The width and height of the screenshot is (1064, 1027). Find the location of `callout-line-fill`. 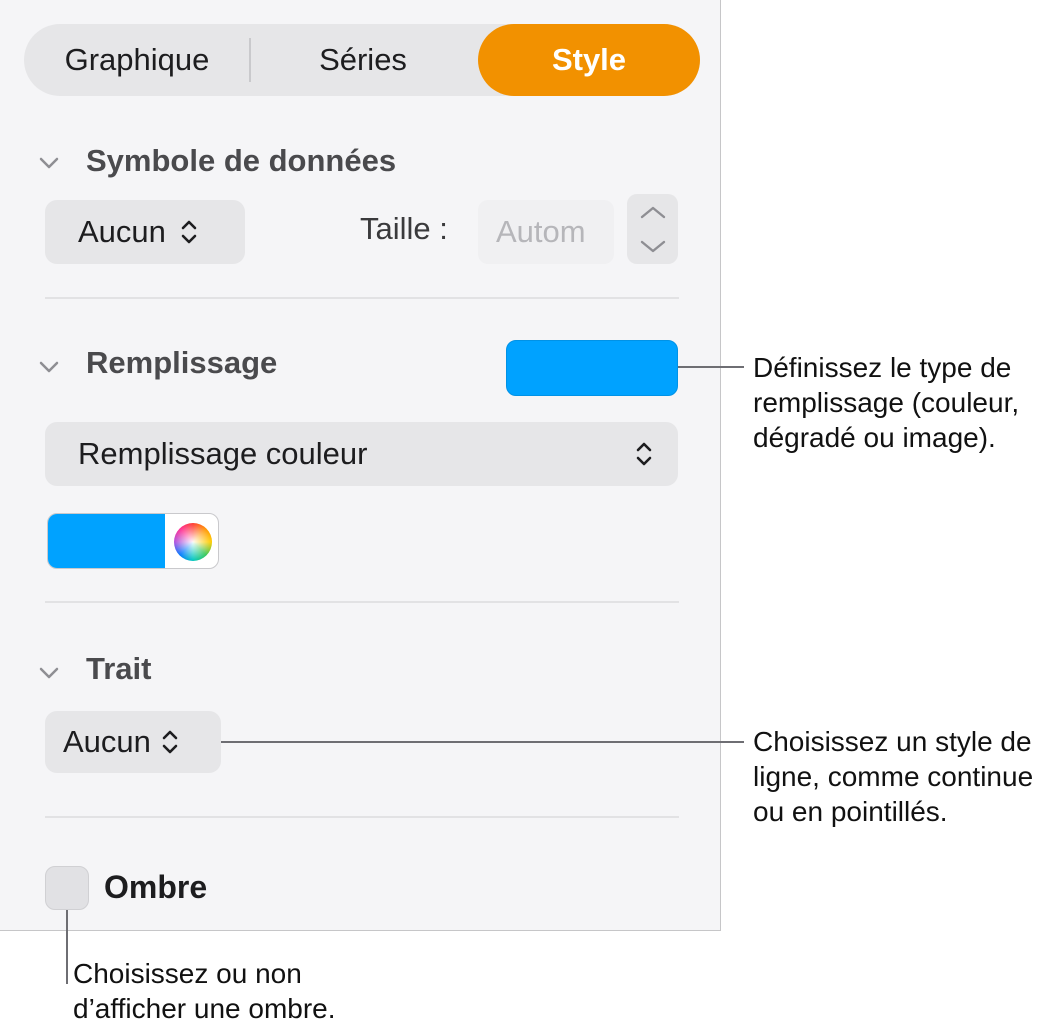

callout-line-fill is located at coordinates (711, 367).